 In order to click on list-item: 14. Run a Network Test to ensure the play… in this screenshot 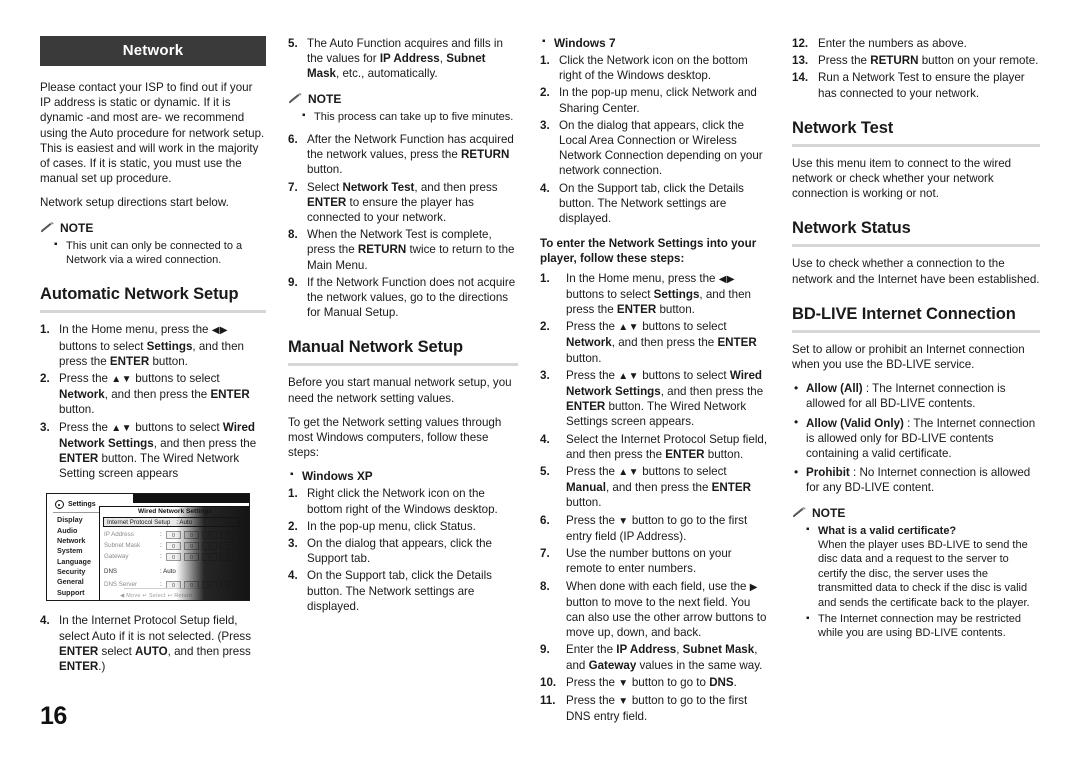, I will do `click(916, 85)`.